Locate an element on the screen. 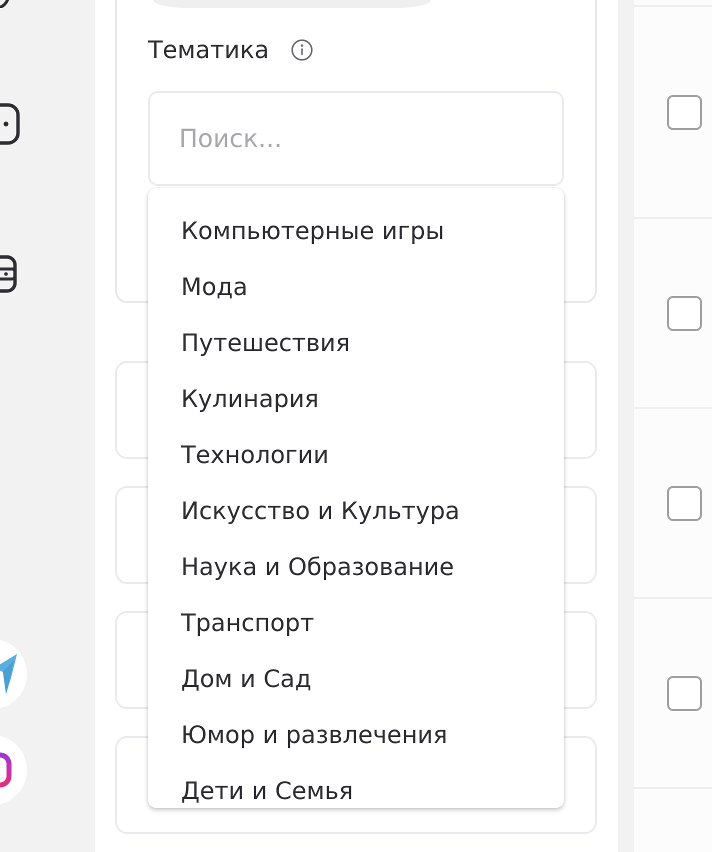 The image size is (712, 852). dropdown-option: Мода is located at coordinates (214, 287).